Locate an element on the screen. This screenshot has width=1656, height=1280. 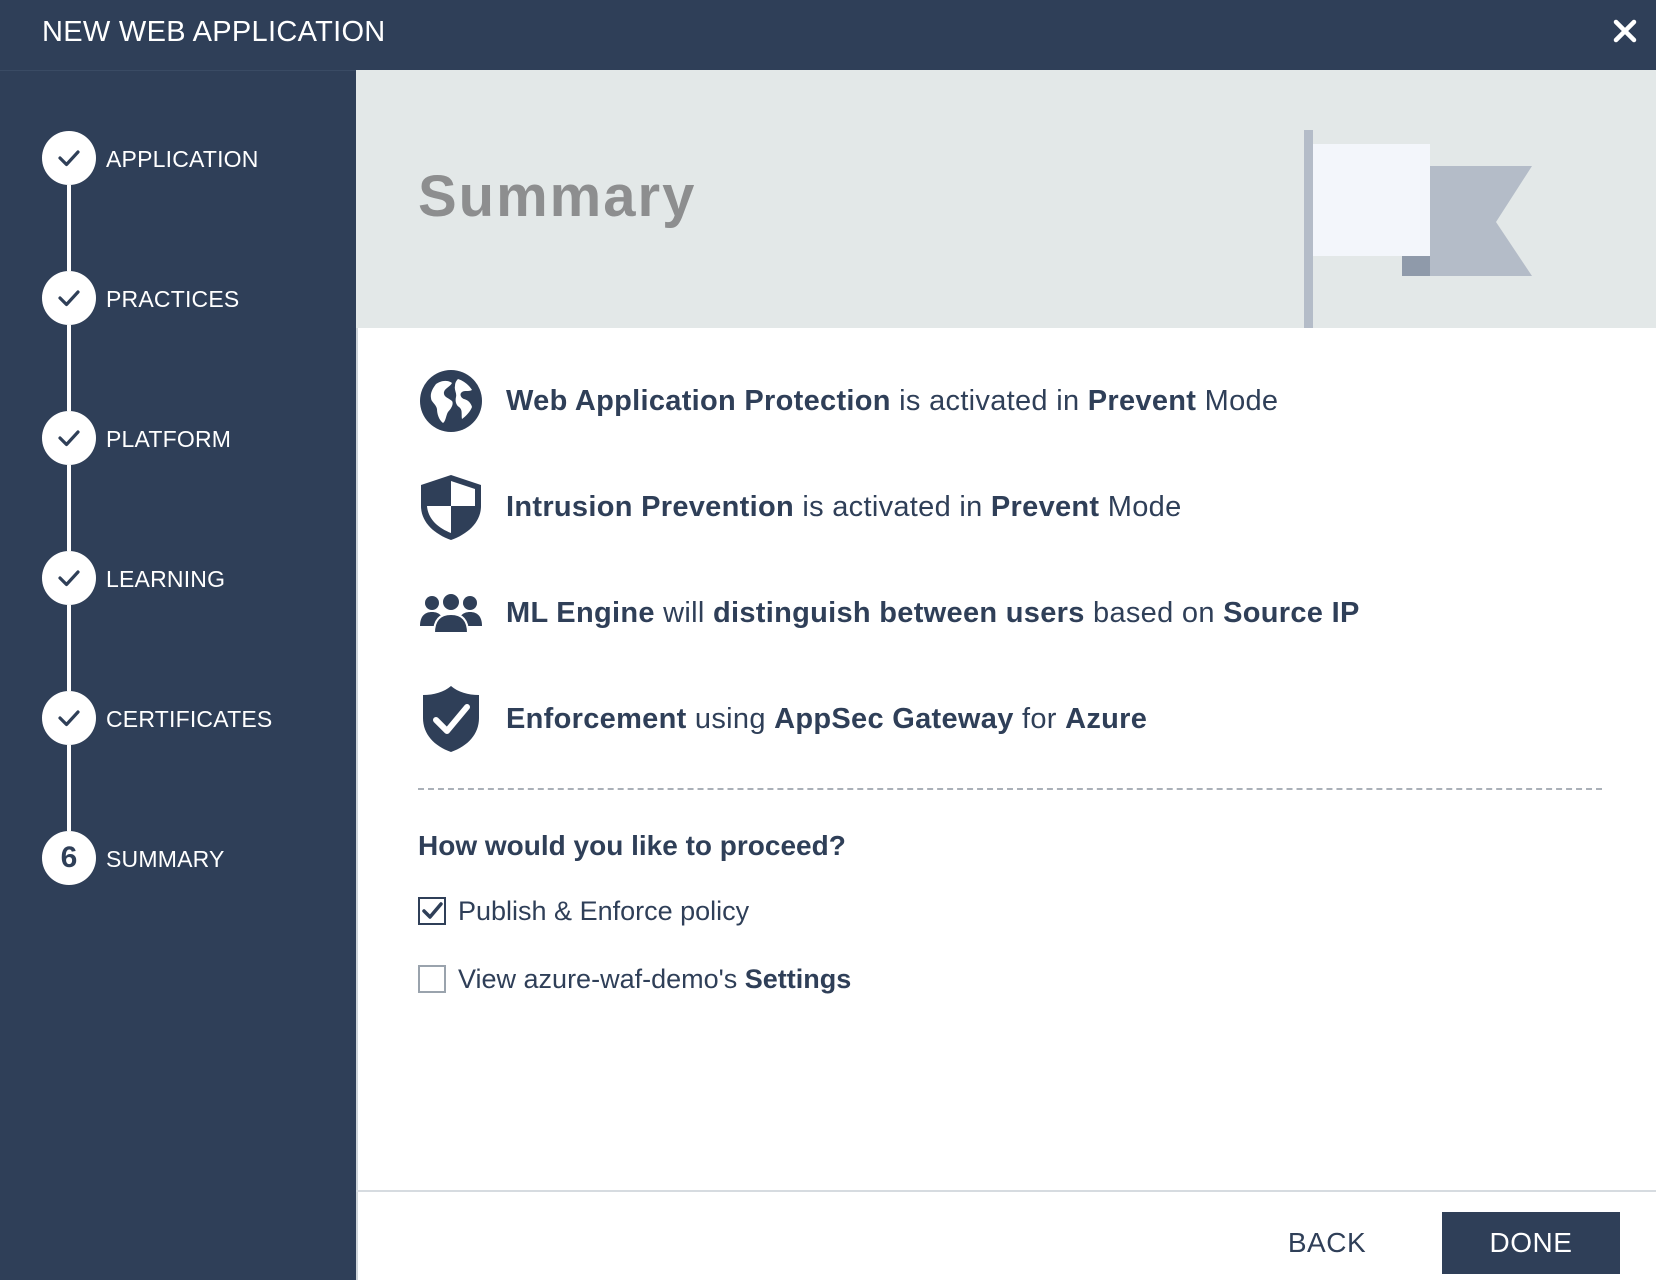
text-bold: Azure is located at coordinates (1106, 719).